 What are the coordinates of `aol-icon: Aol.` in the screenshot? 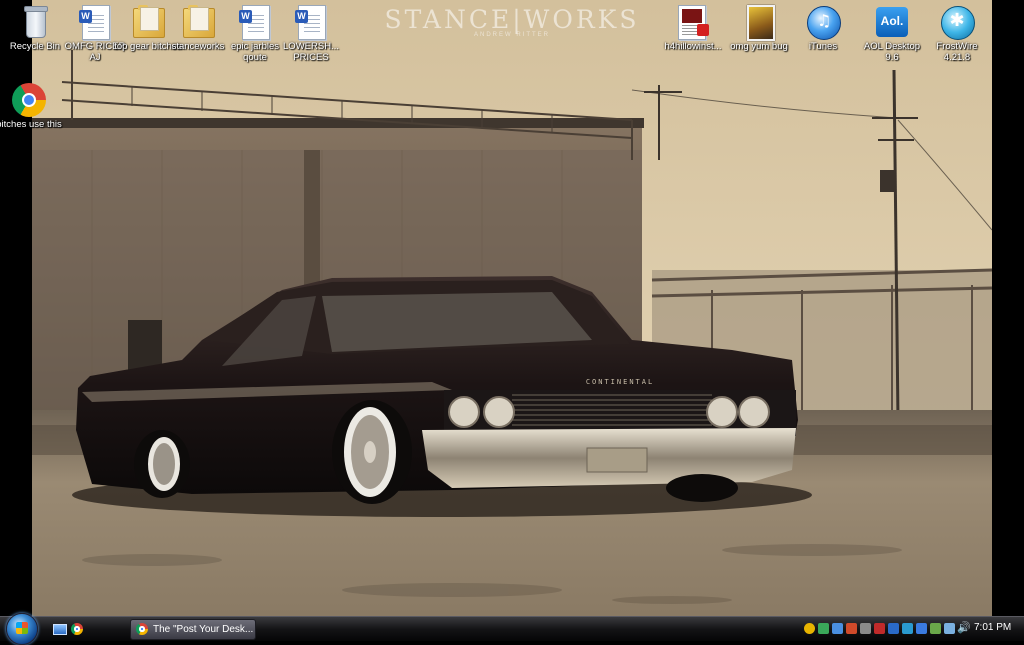 It's located at (892, 22).